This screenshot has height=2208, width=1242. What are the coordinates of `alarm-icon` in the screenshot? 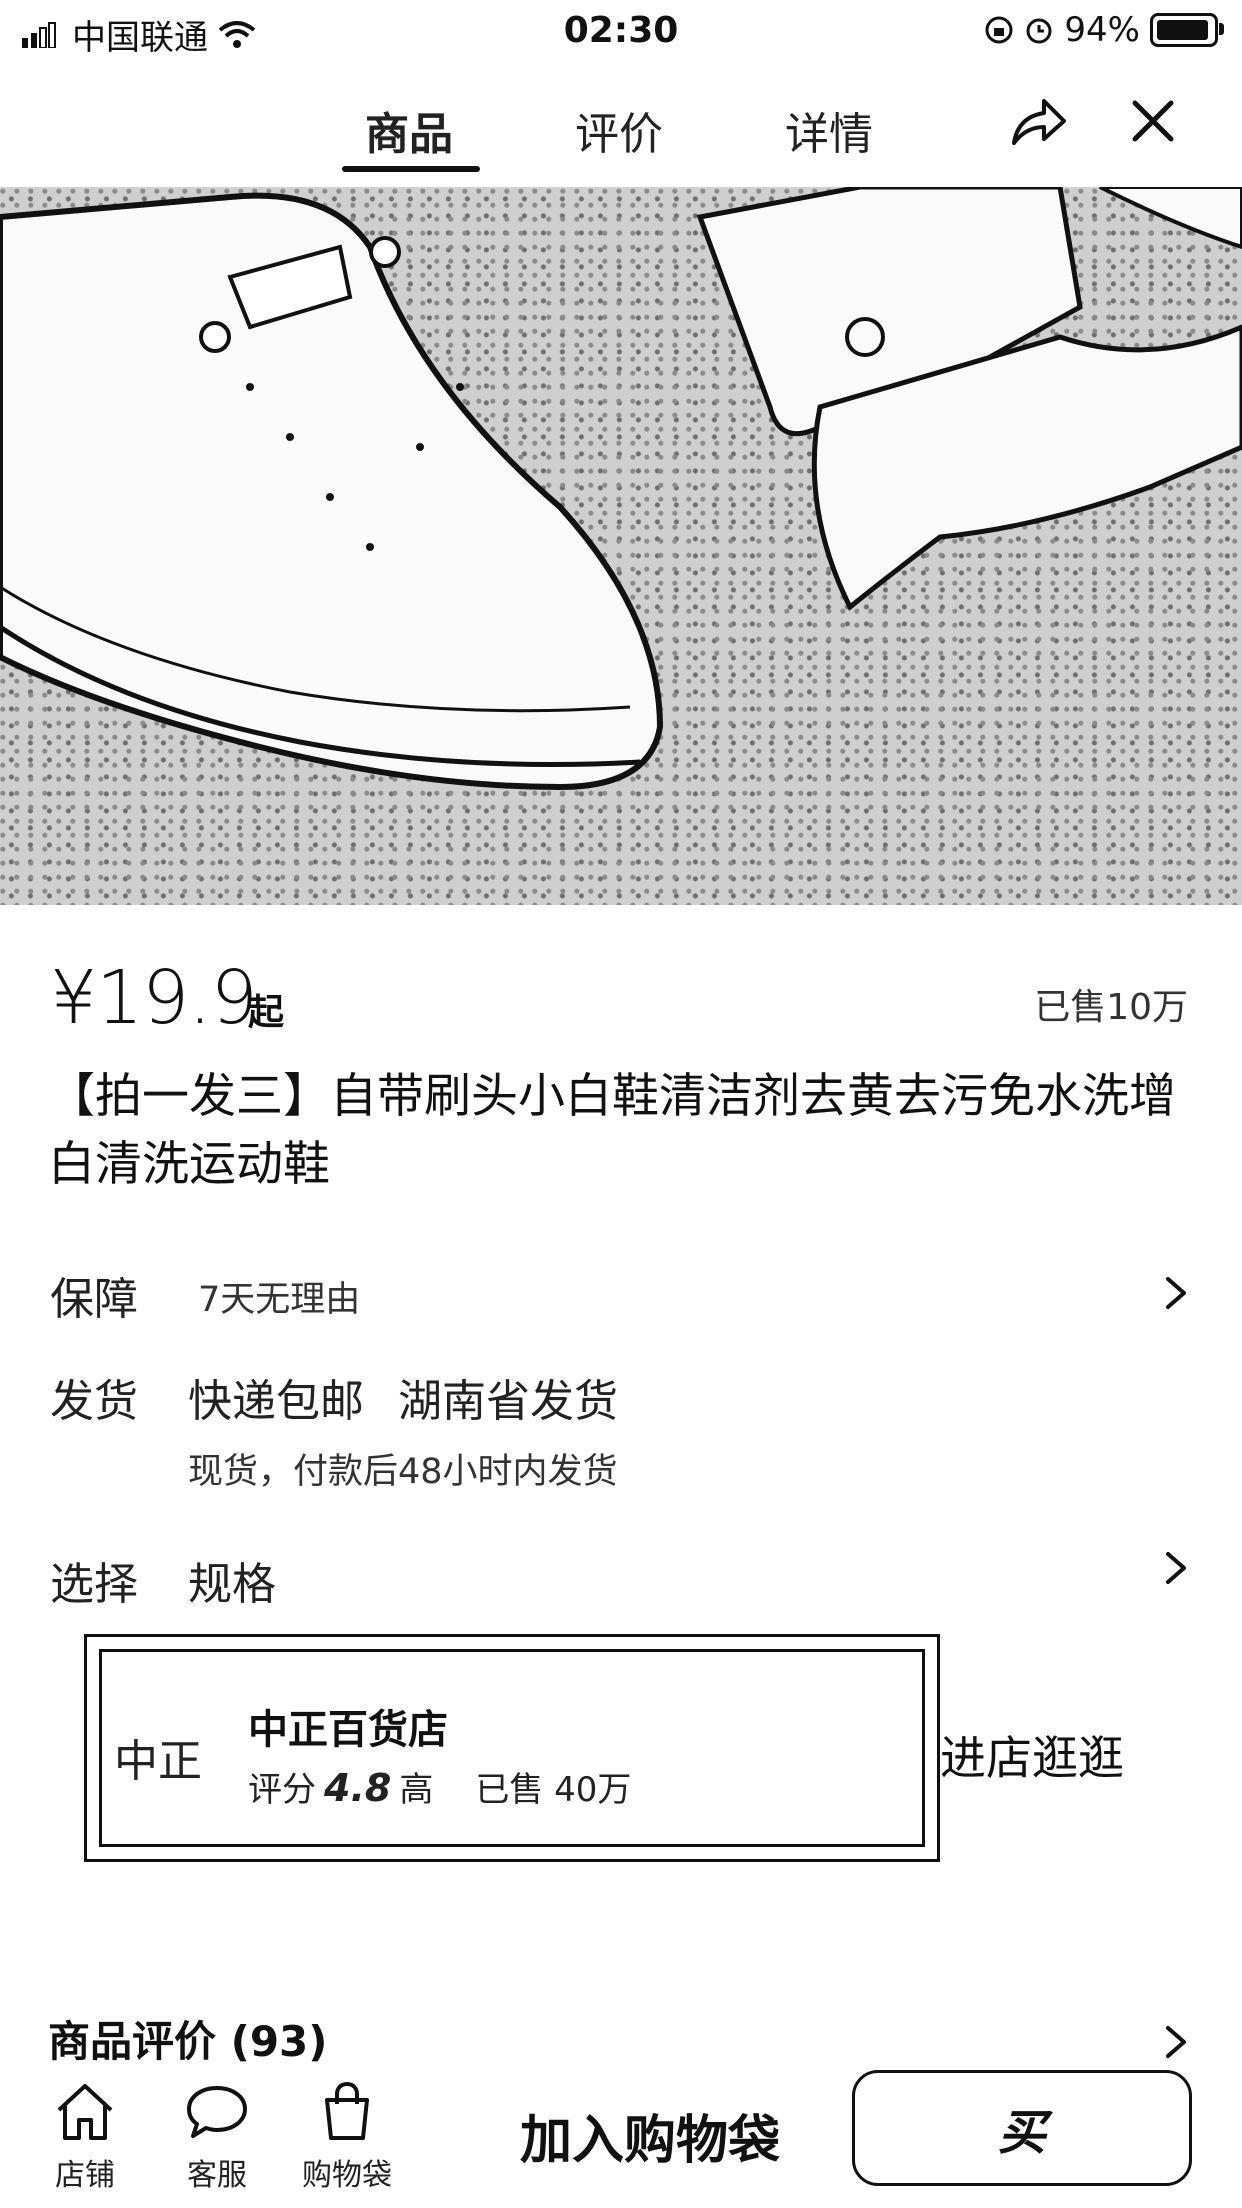 It's located at (1039, 31).